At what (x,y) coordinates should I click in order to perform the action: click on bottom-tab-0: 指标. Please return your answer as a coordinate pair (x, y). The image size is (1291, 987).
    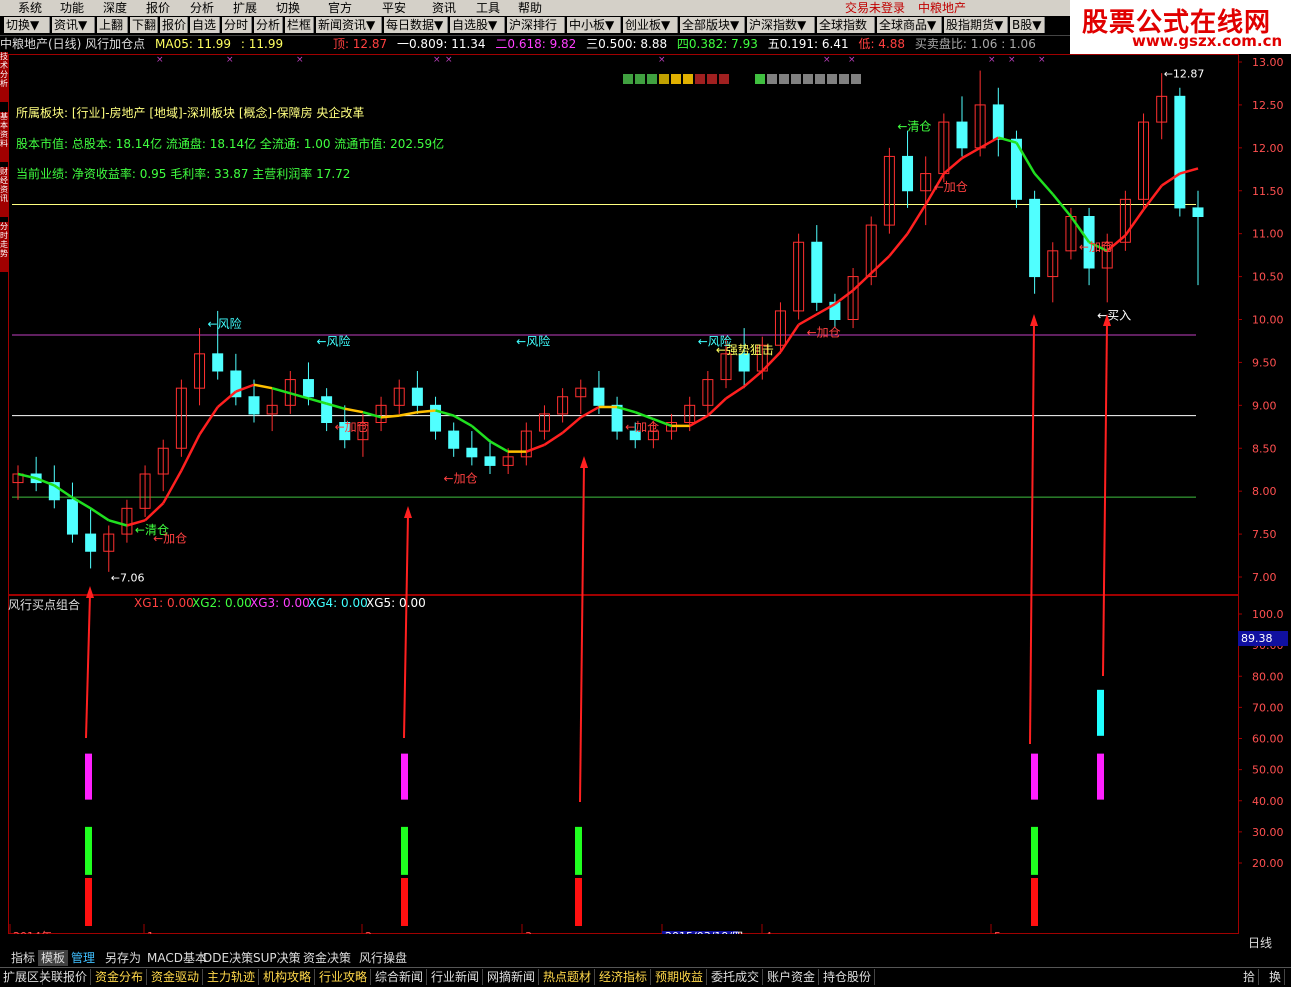
    Looking at the image, I should click on (23, 958).